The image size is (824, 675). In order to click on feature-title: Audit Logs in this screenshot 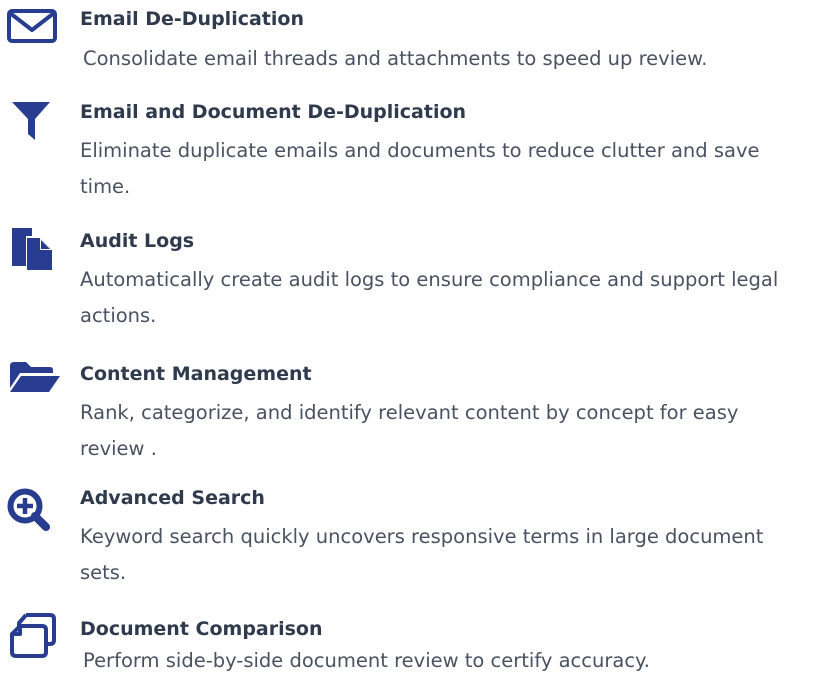, I will do `click(137, 241)`.